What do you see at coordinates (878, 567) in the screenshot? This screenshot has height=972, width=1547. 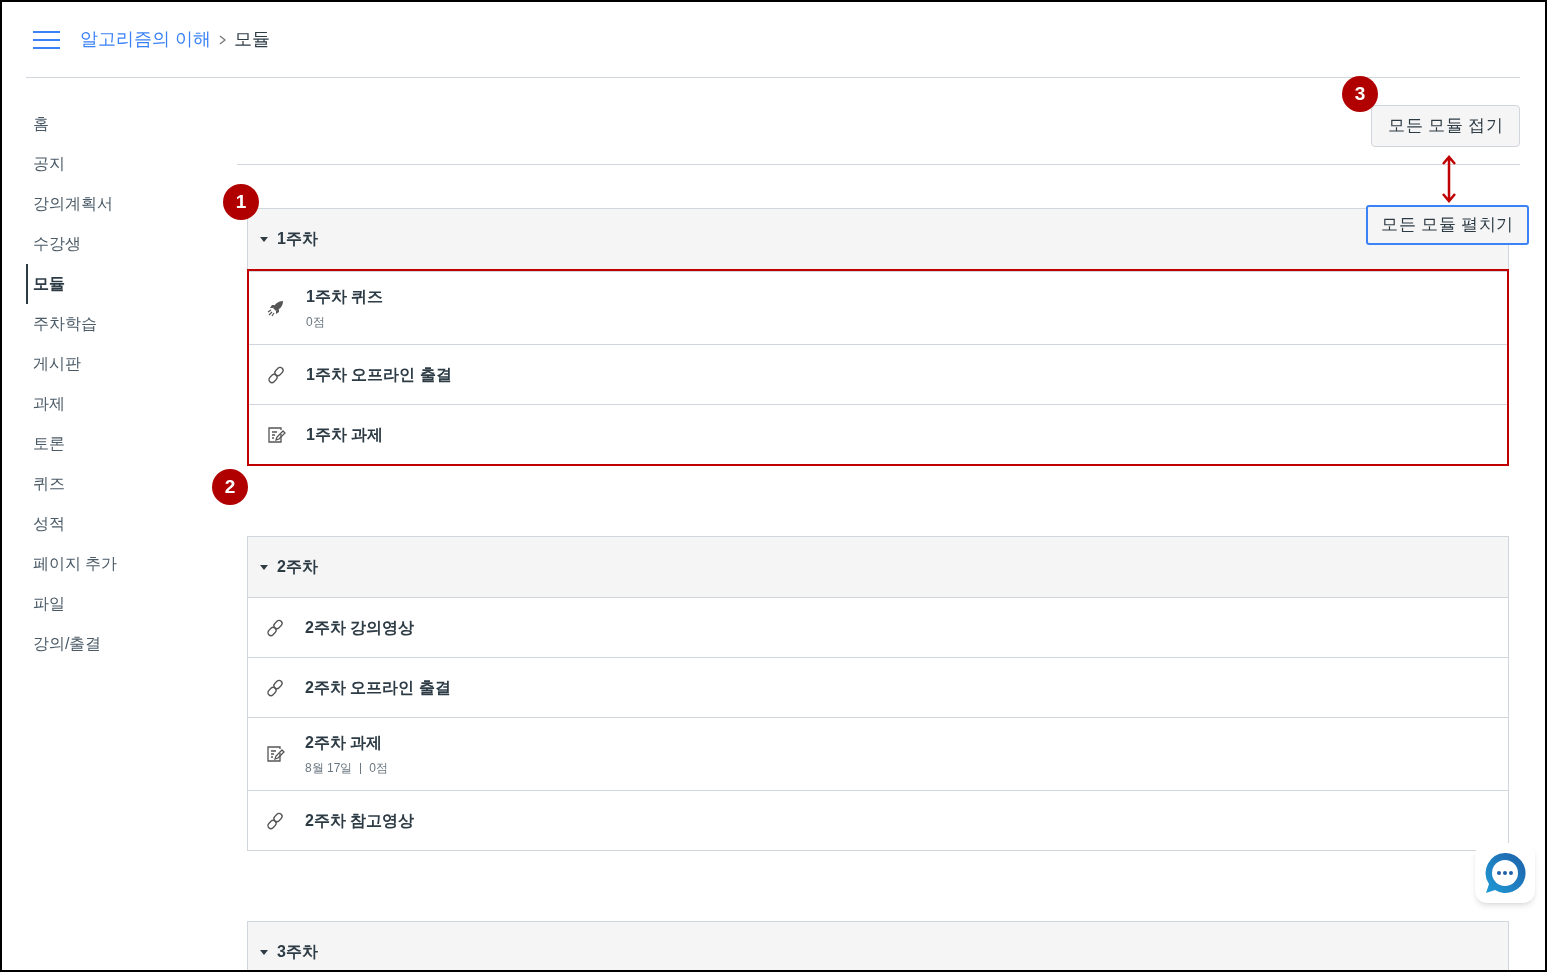 I see `module-header: 2주차` at bounding box center [878, 567].